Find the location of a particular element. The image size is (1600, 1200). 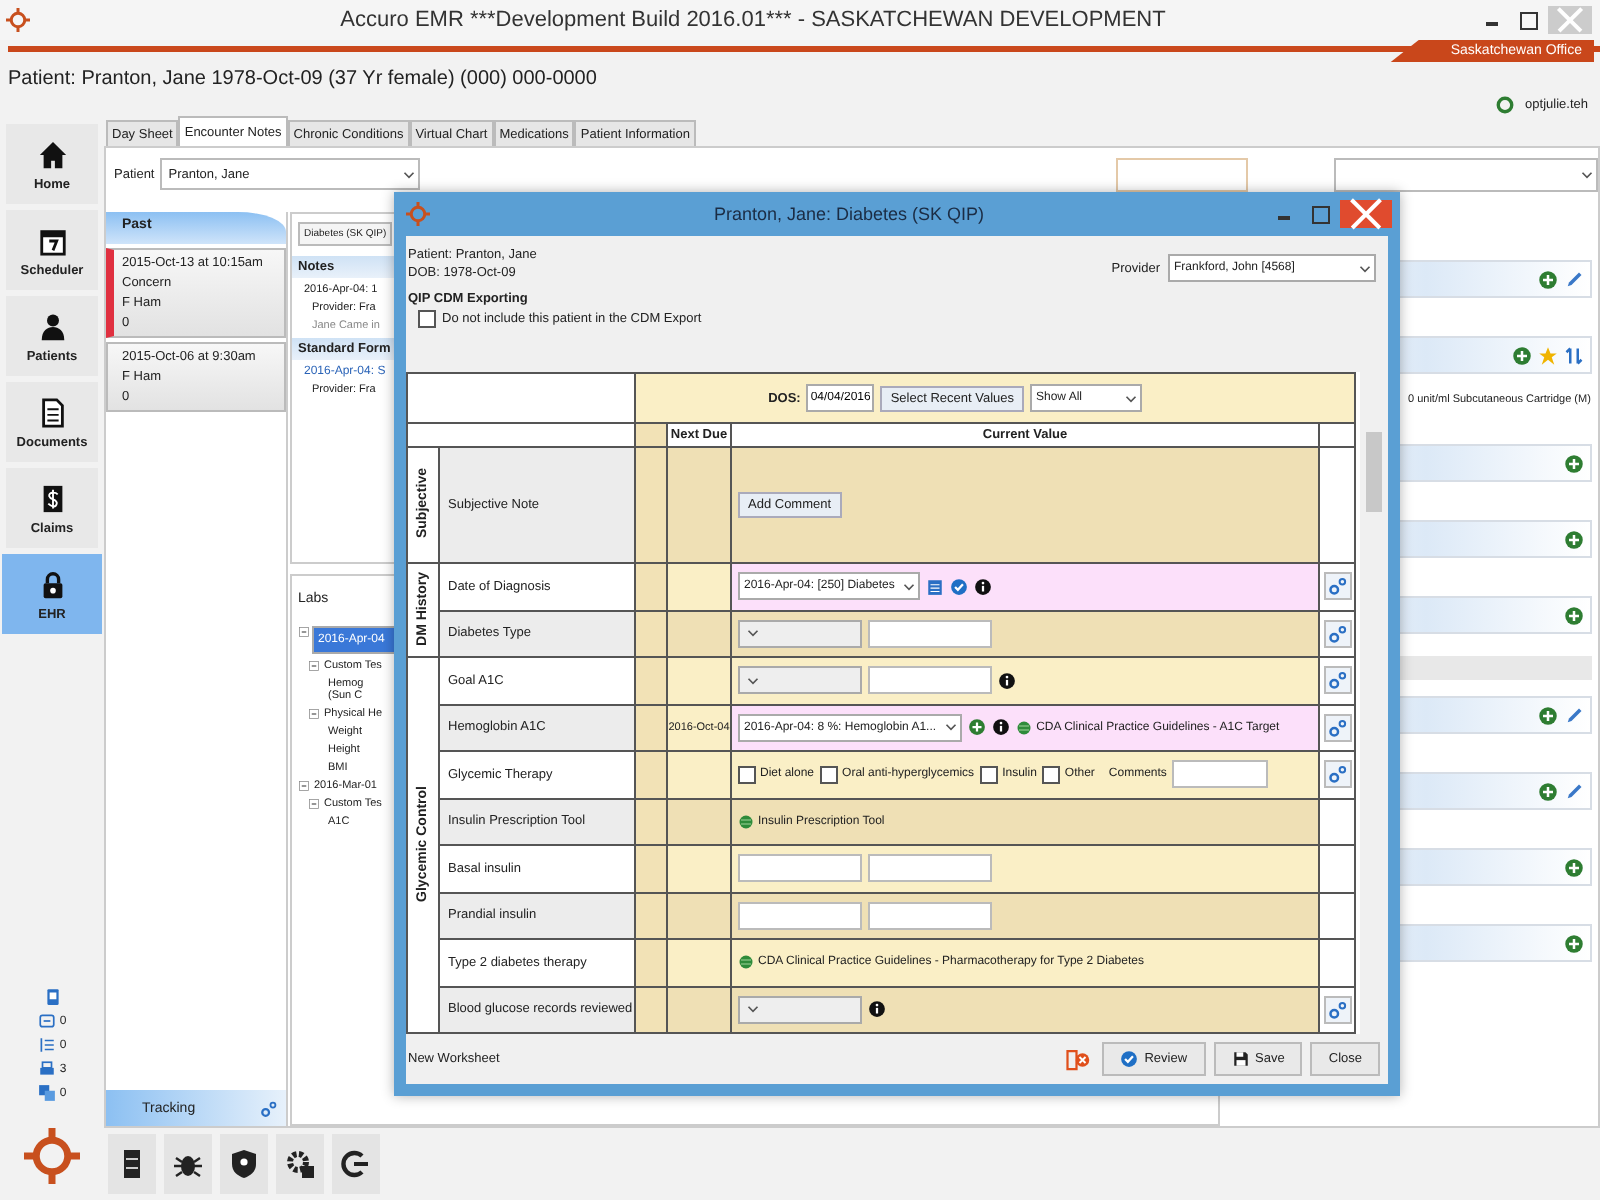

status-icon is located at coordinates (1504, 104).